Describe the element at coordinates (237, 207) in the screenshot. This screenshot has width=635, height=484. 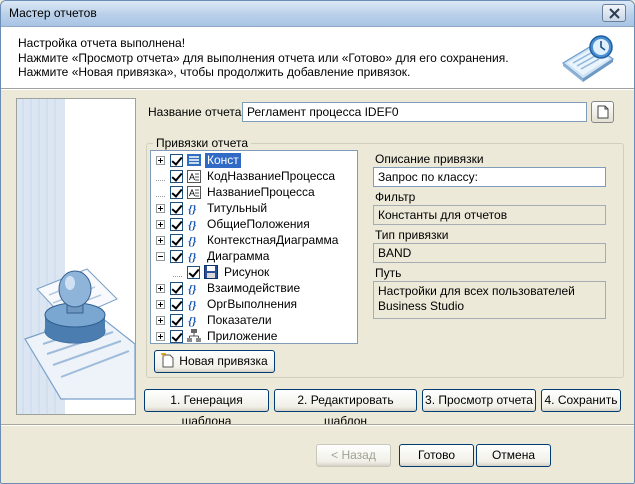
I see `tree-item-label: Титульный` at that location.